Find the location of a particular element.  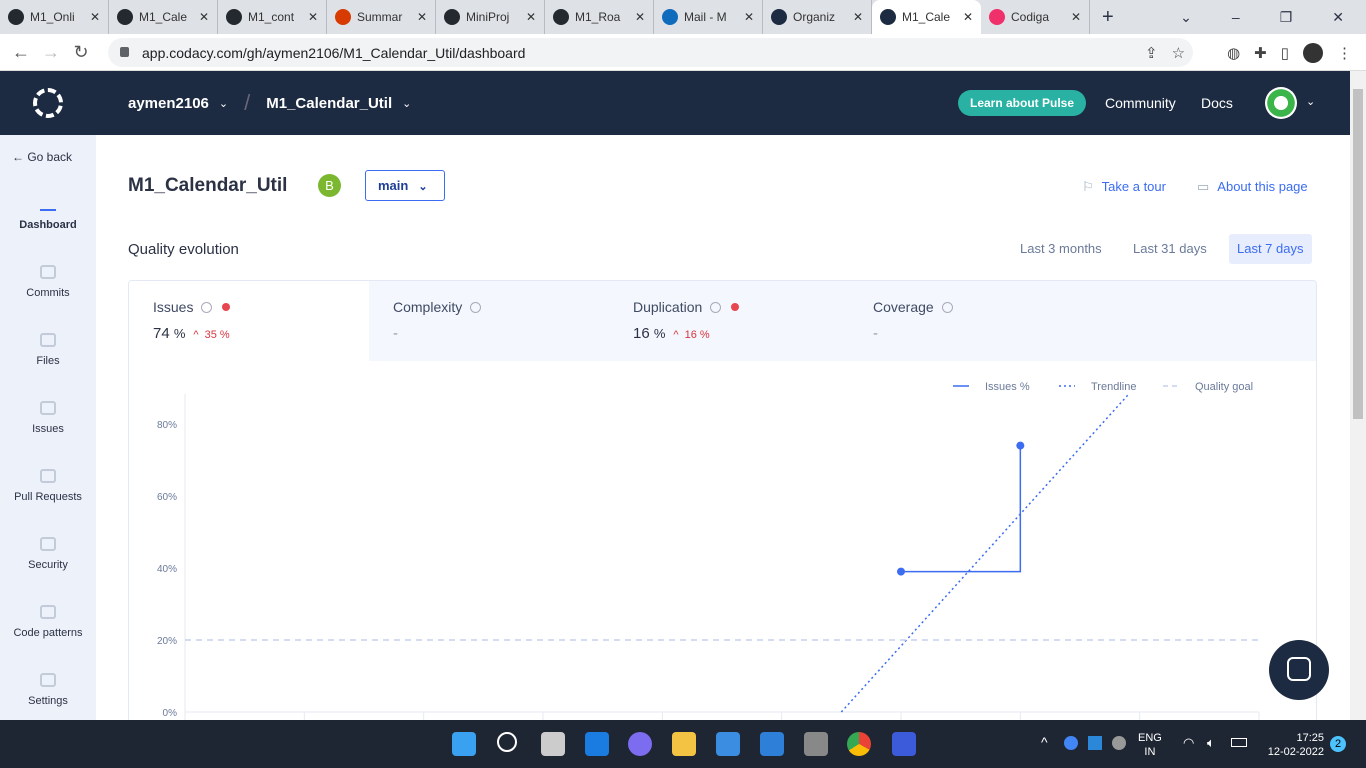

branch-selector: main ⌄ is located at coordinates (405, 185).